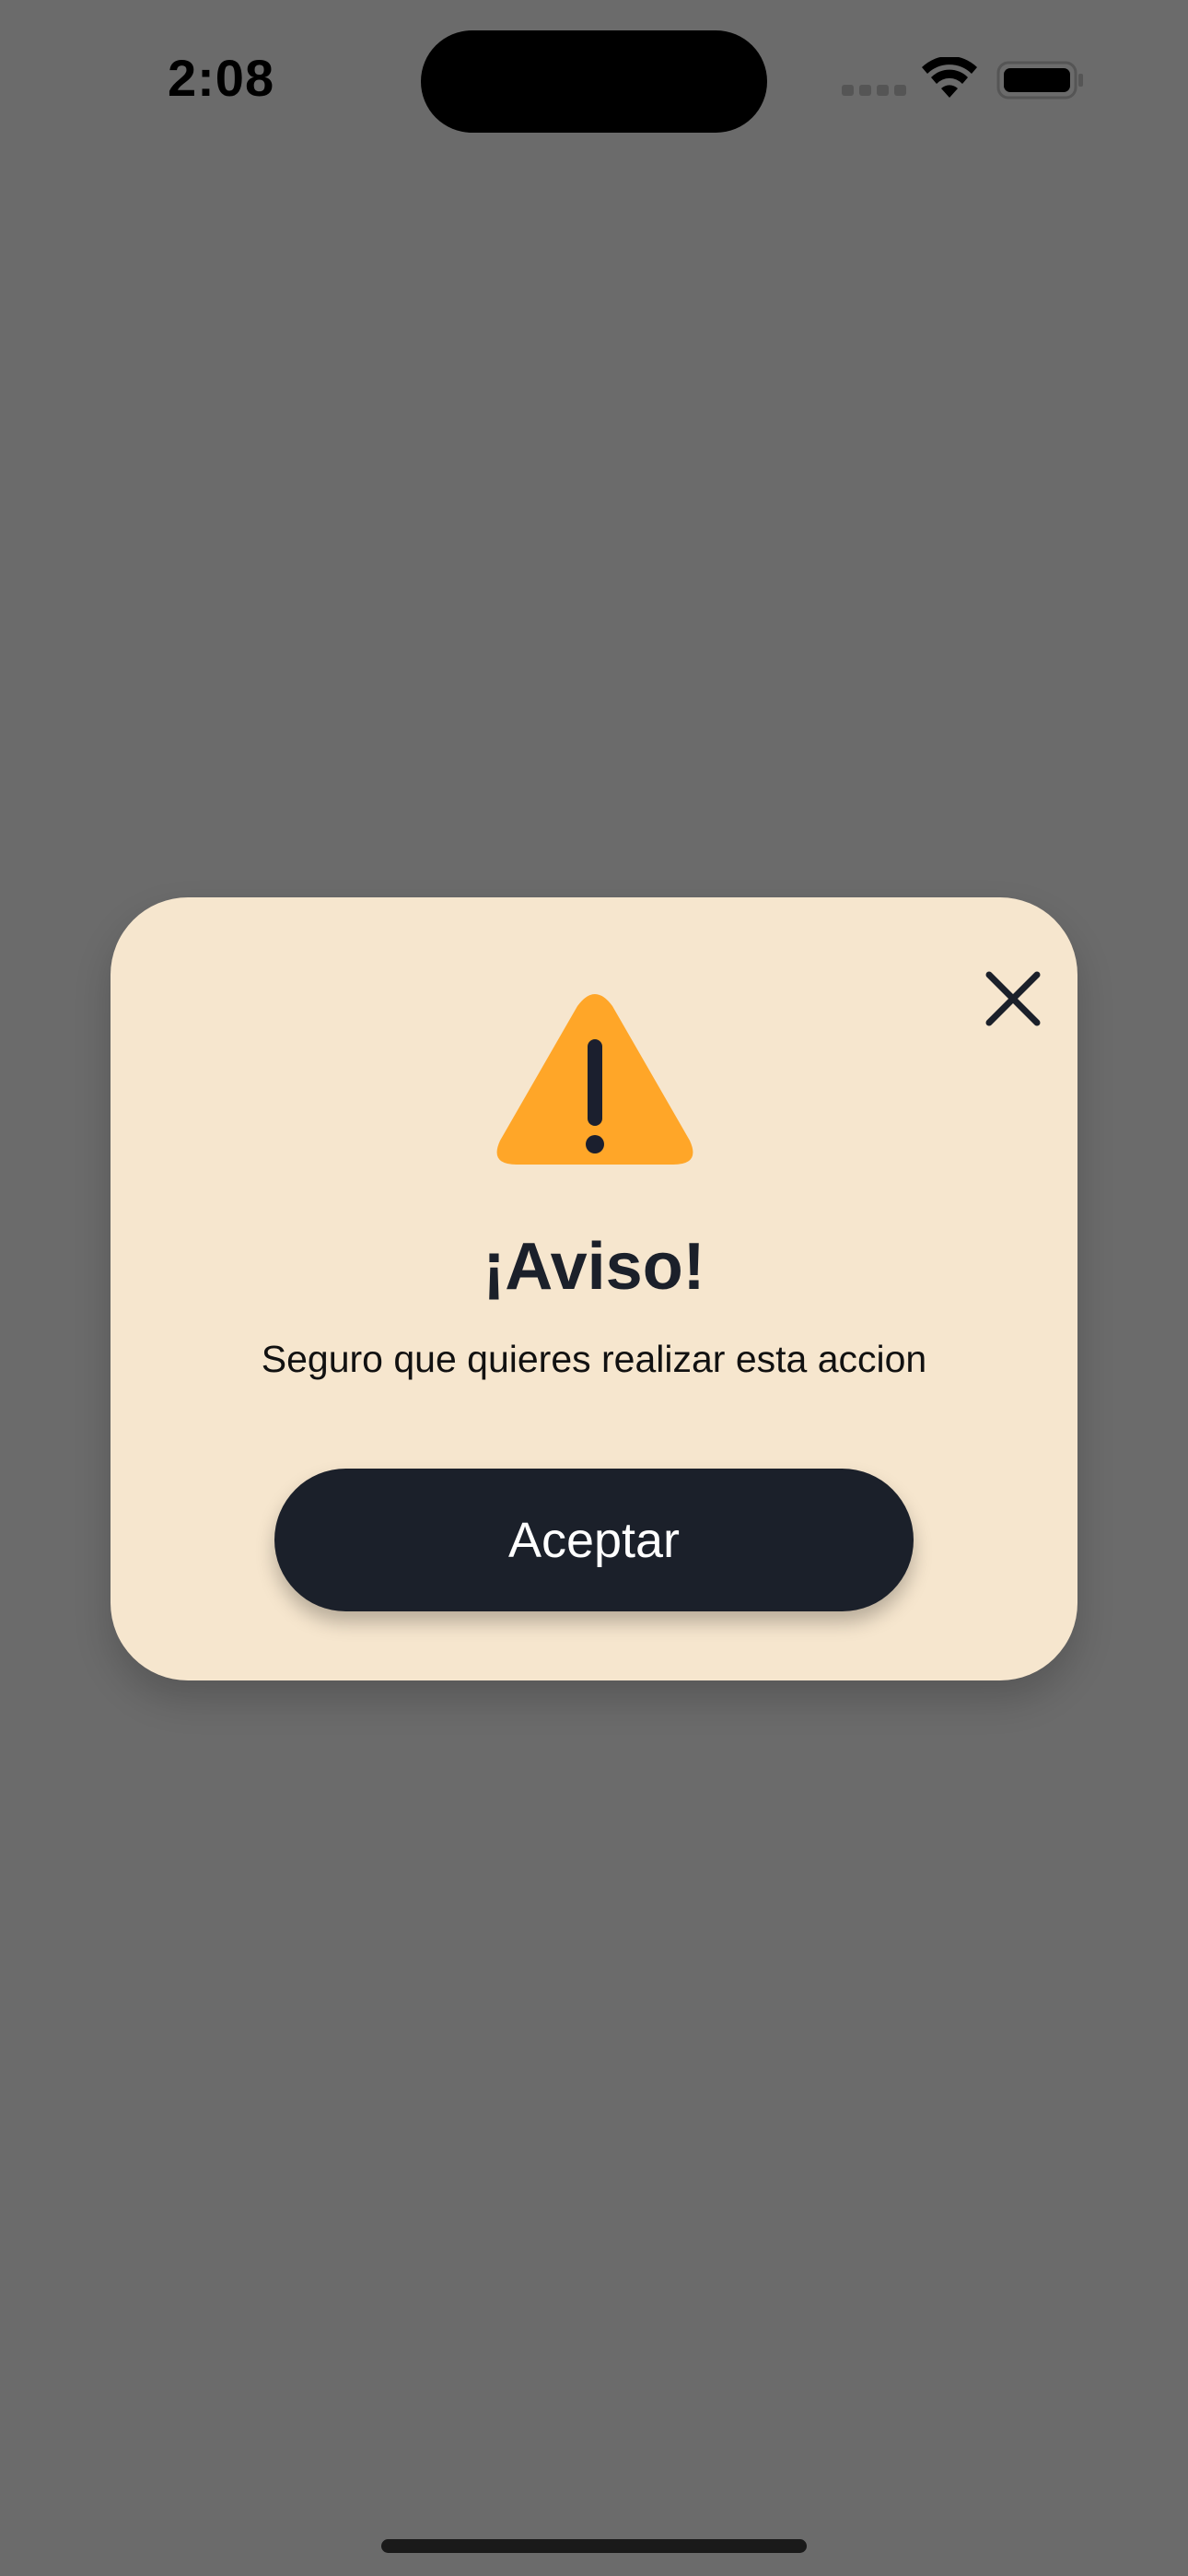 The height and width of the screenshot is (2576, 1188). I want to click on warning-triangle-icon, so click(594, 1079).